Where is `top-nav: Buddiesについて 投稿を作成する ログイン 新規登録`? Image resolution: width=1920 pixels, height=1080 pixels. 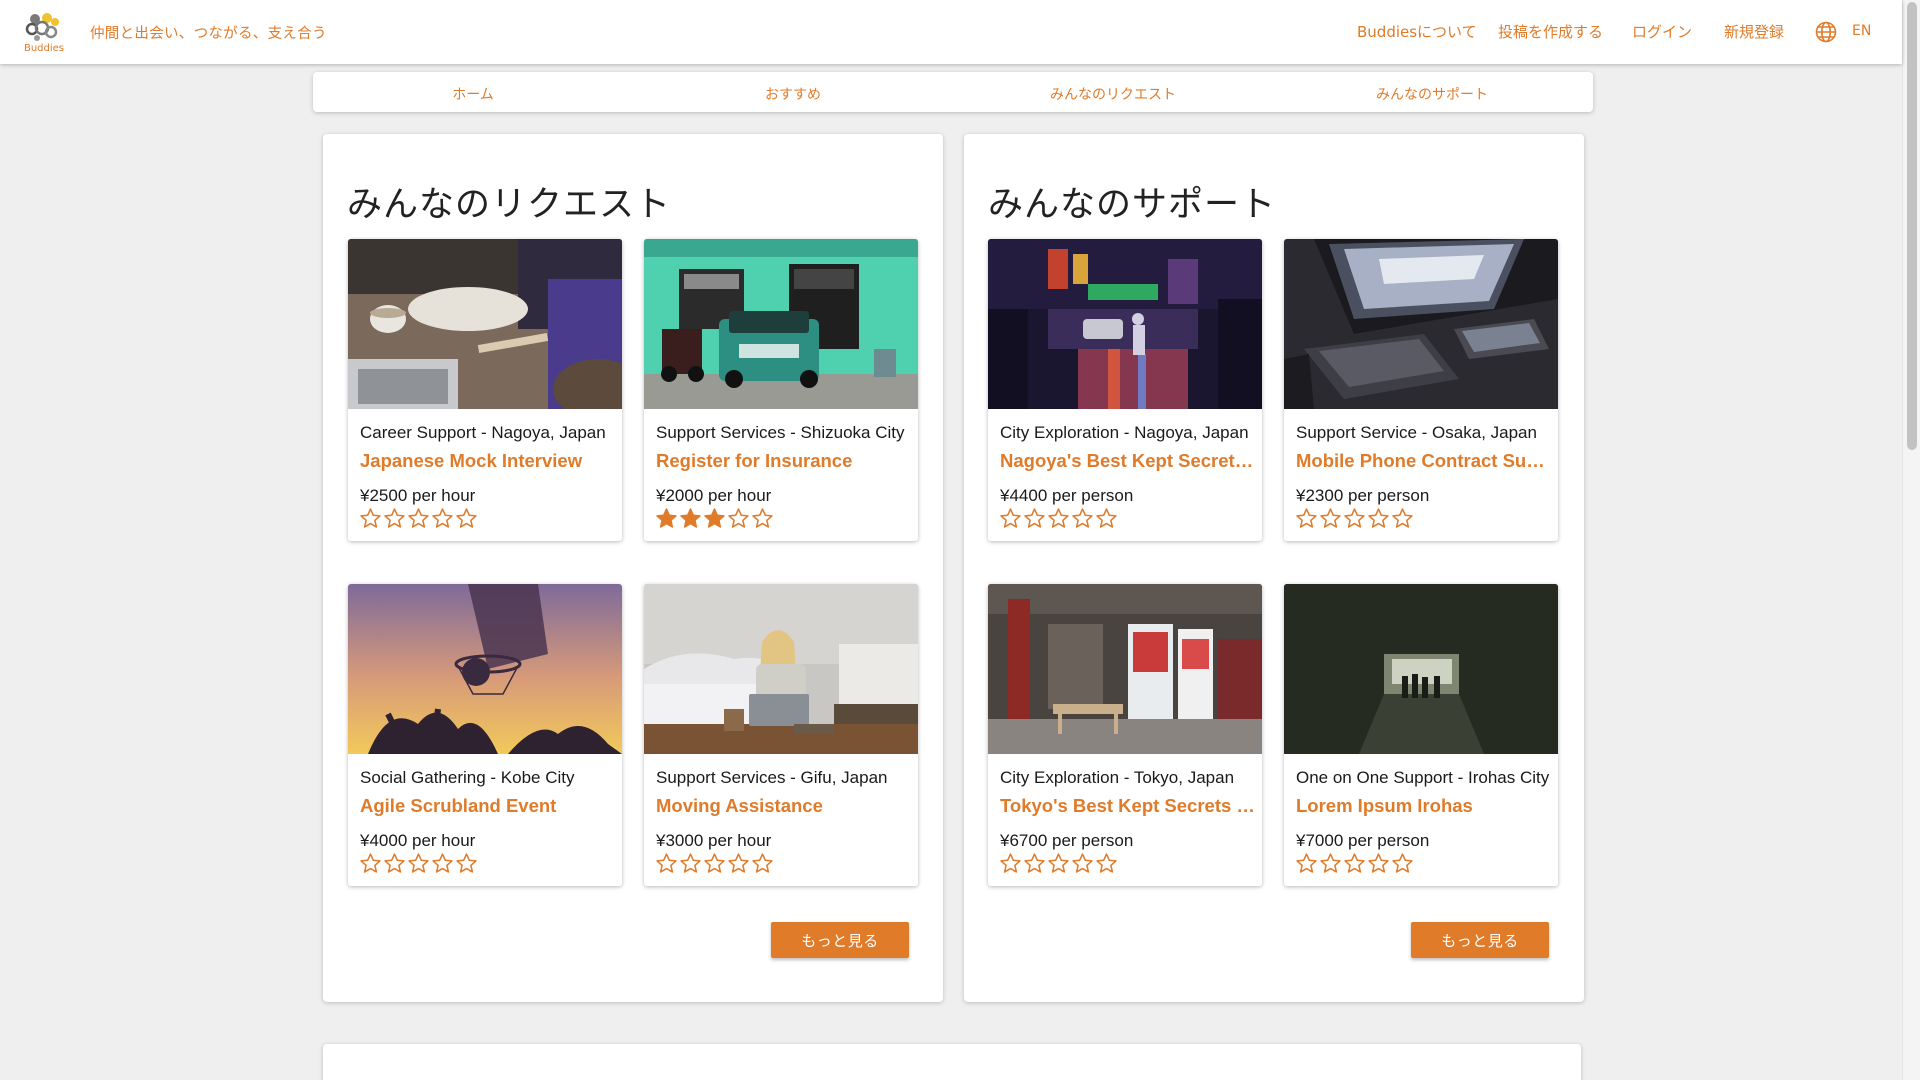 top-nav: Buddiesについて 投稿を作成する ログイン 新規登録 is located at coordinates (951, 32).